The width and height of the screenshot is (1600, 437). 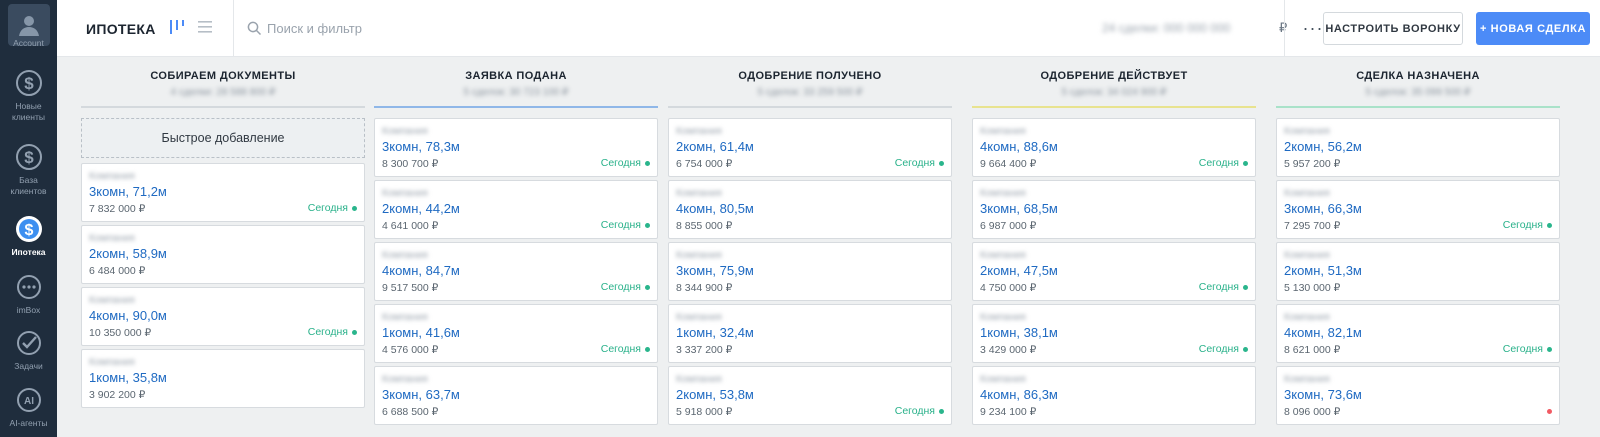 I want to click on deal-card: Компания 4комн, 84,7м 9 517 500 ₽ Сегодня, so click(x=516, y=271).